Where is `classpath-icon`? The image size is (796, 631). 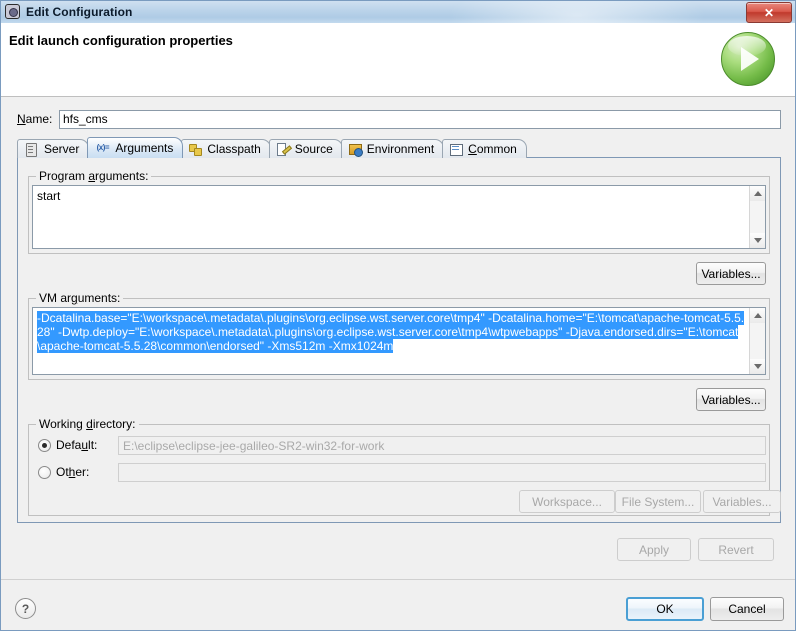
classpath-icon is located at coordinates (195, 149).